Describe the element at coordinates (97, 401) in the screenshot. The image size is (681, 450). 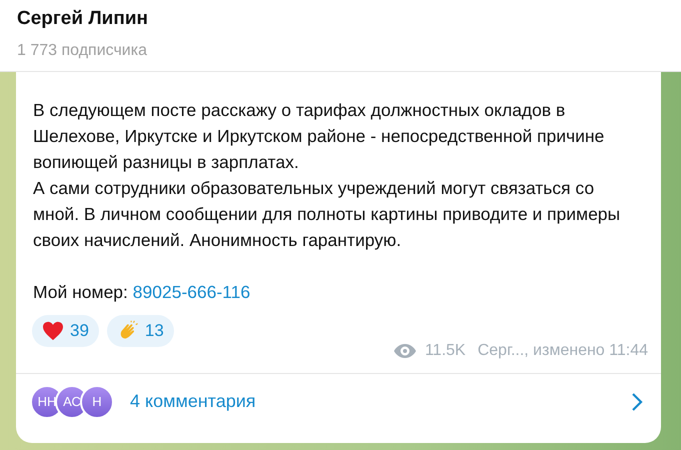
I see `avatar: Н` at that location.